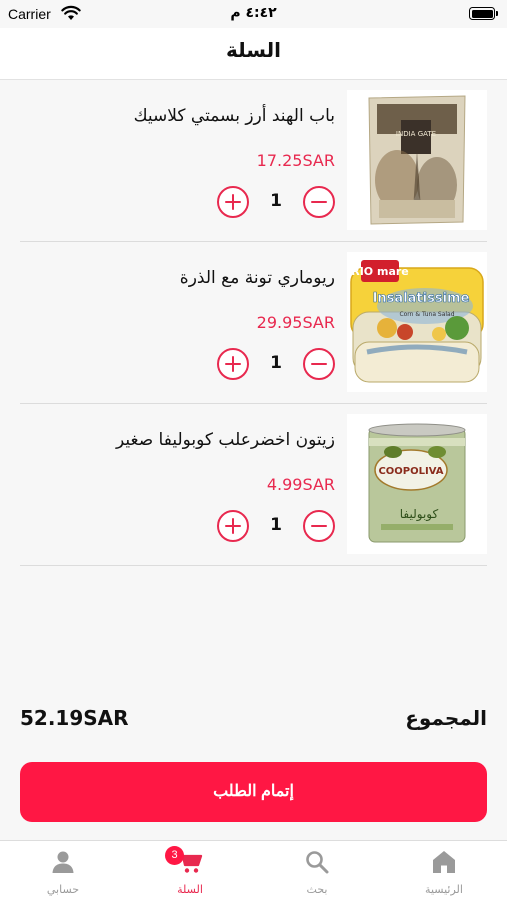  I want to click on tab-account: حسابي, so click(63, 870).